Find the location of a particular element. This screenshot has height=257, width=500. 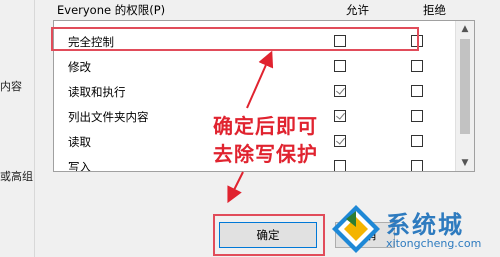

watermark: 系统城 xitongcheng.com is located at coordinates (413, 229).